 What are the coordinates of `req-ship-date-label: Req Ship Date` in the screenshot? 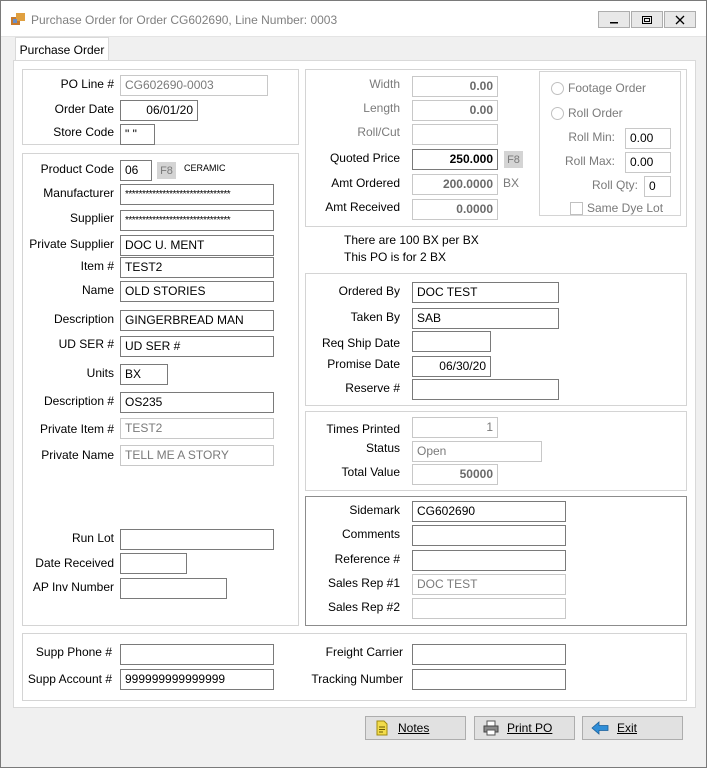 It's located at (360, 343).